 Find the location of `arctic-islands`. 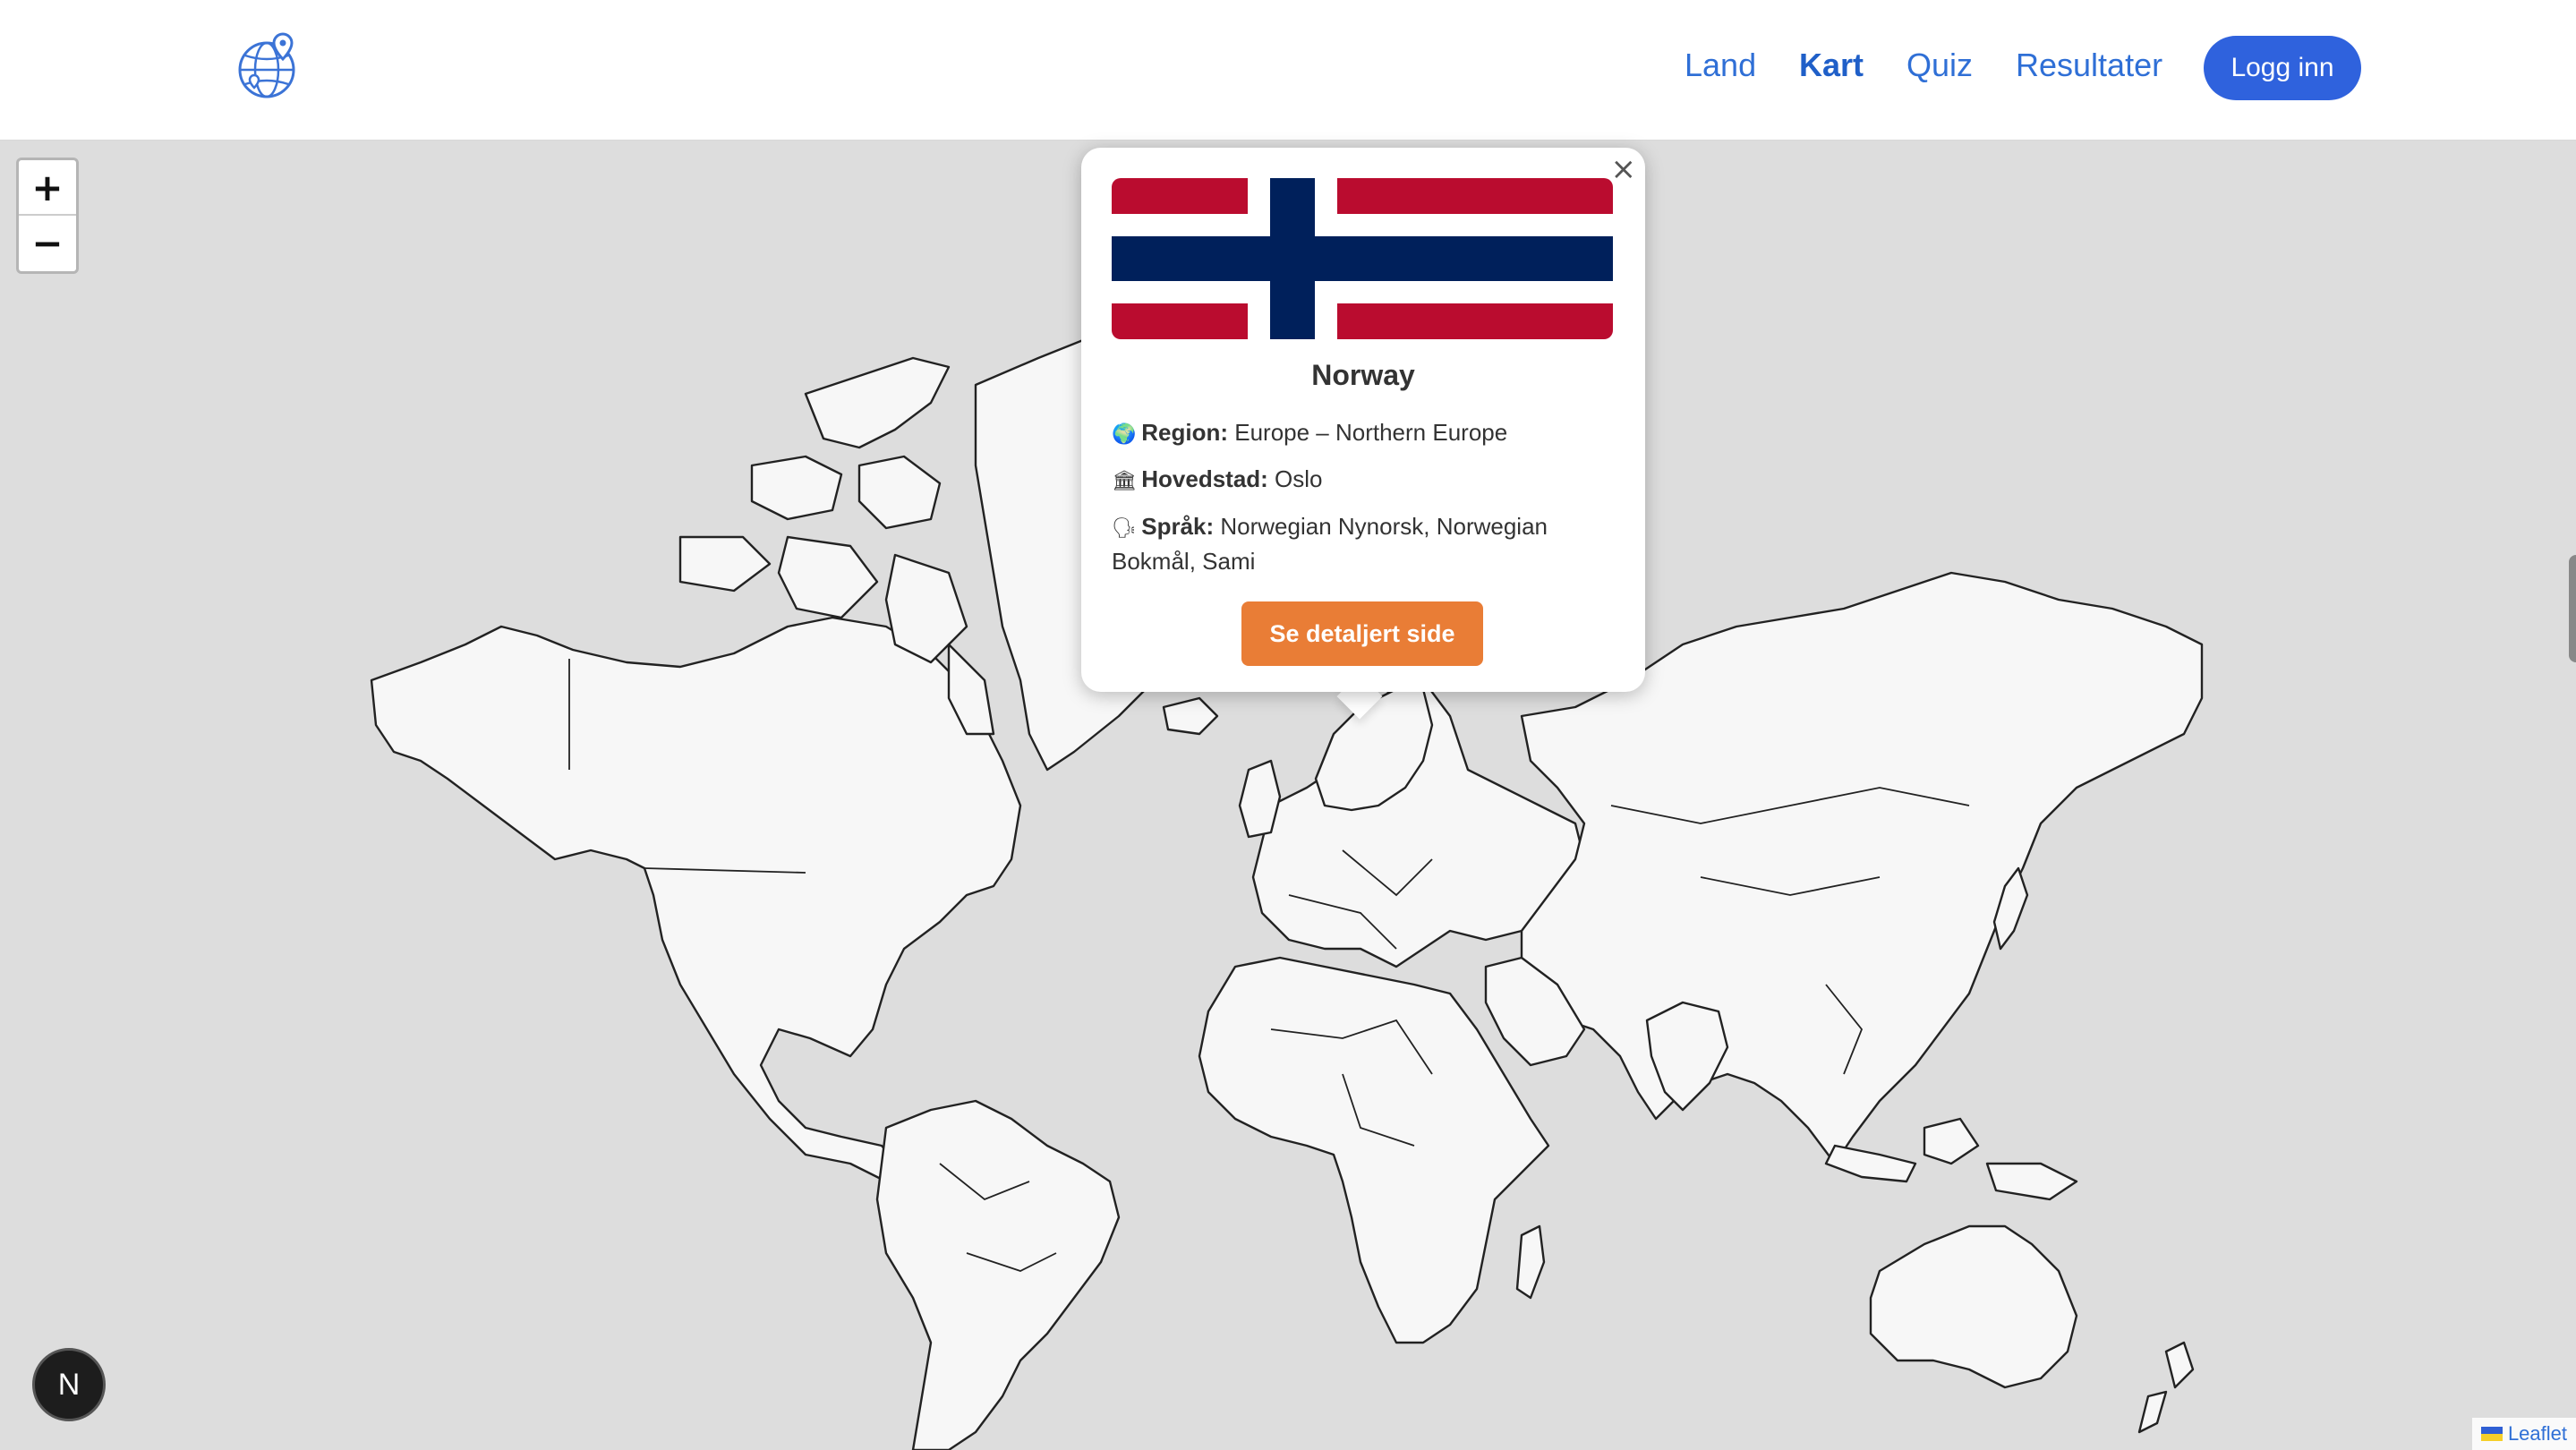

arctic-islands is located at coordinates (877, 402).